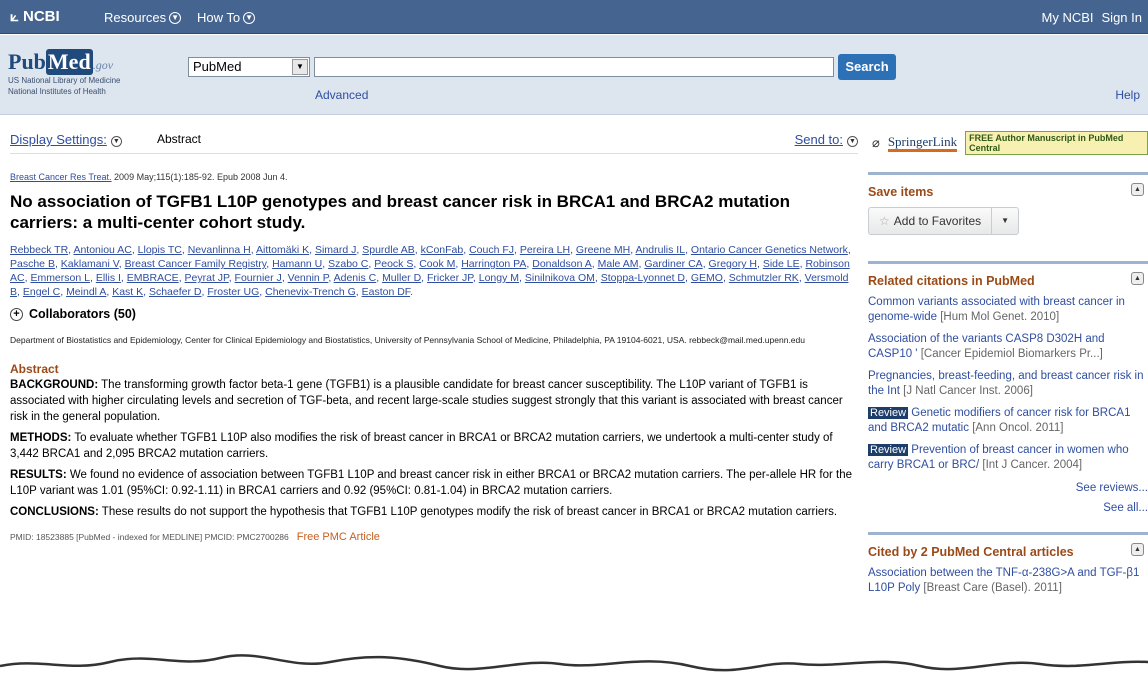 The height and width of the screenshot is (688, 1148). I want to click on author-link: Ontario Cancer Genetics Network, so click(769, 250).